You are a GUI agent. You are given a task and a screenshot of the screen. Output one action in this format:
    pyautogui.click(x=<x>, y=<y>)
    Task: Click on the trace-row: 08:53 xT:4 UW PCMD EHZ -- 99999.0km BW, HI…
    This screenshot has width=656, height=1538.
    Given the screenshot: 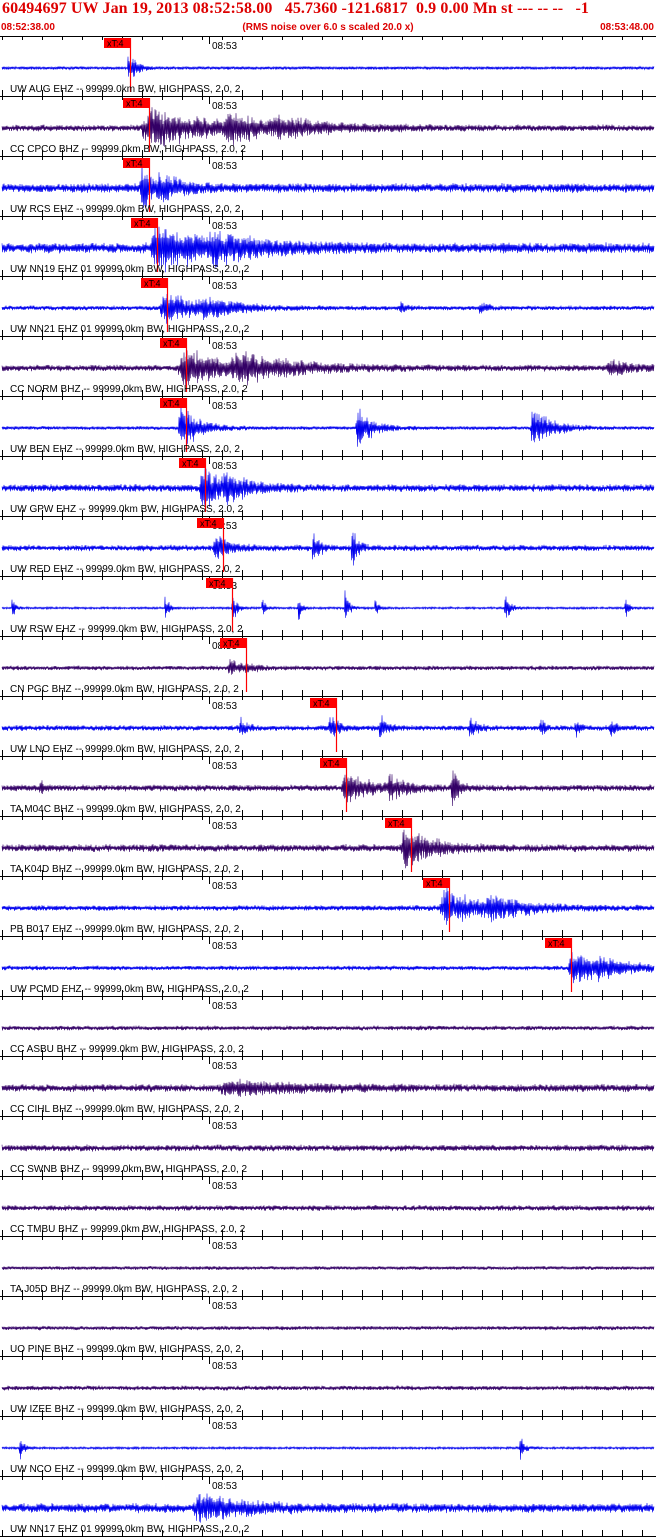 What is the action you would take?
    pyautogui.click(x=328, y=966)
    